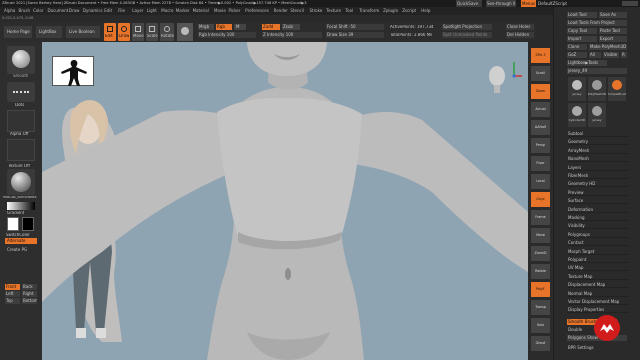 The width and height of the screenshot is (640, 360). What do you see at coordinates (49, 32) in the screenshot?
I see `lightbox-button: LightBox` at bounding box center [49, 32].